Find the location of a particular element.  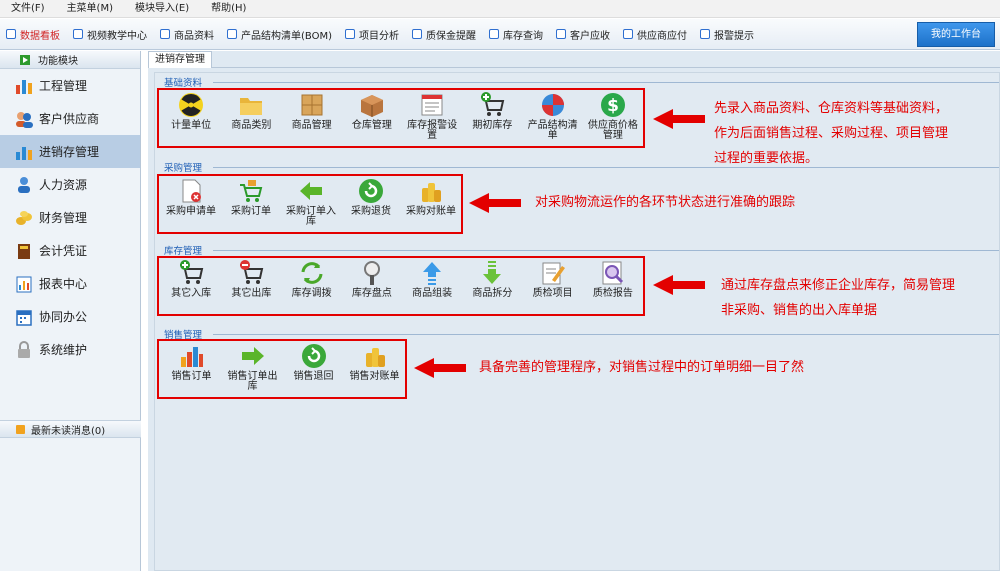

speaker-icon is located at coordinates (20, 429).